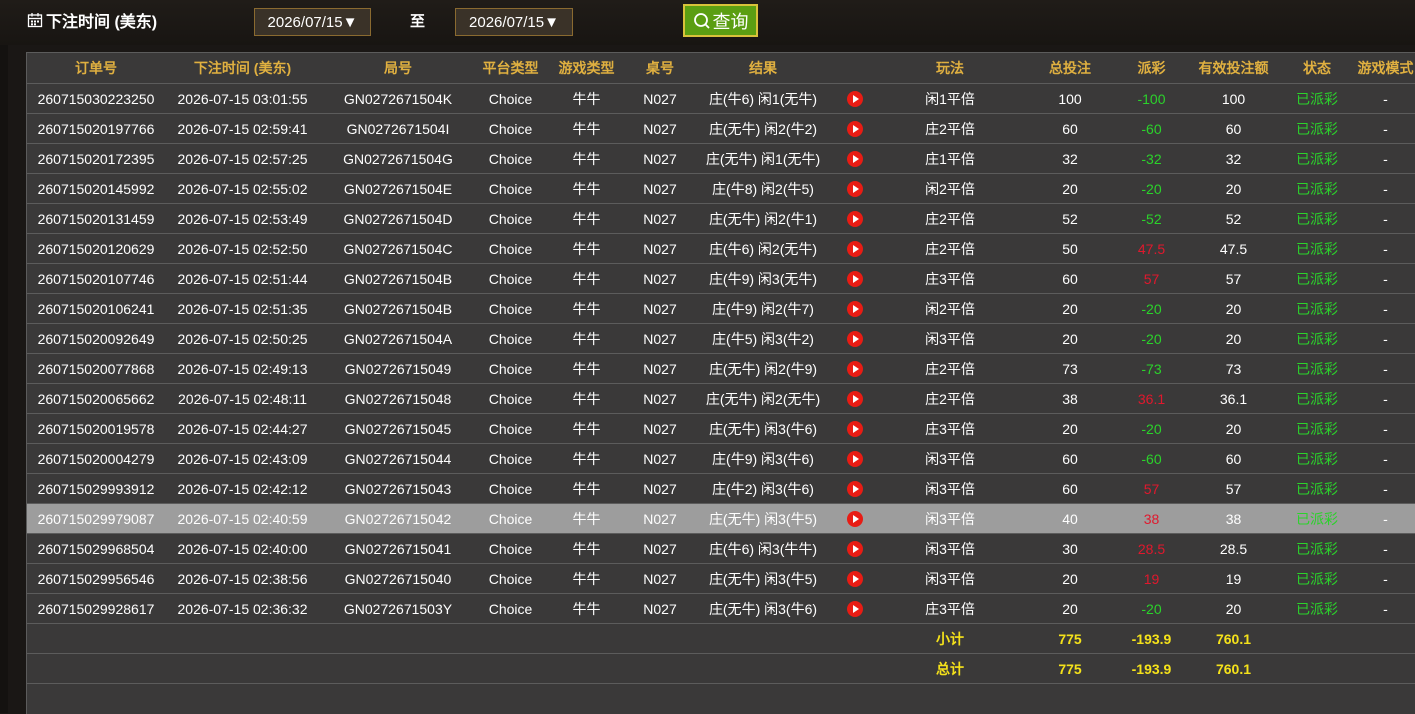  What do you see at coordinates (1233, 458) in the screenshot?
I see `valid-bet-cell: 60` at bounding box center [1233, 458].